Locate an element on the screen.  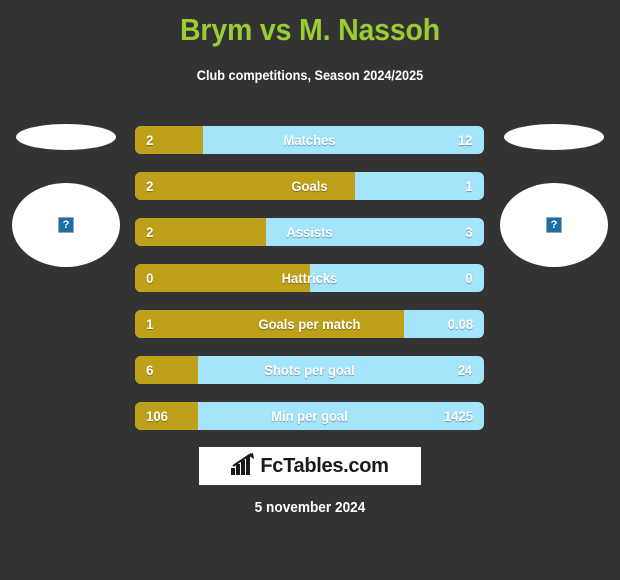
stat-value-away: 0 is located at coordinates (469, 278).